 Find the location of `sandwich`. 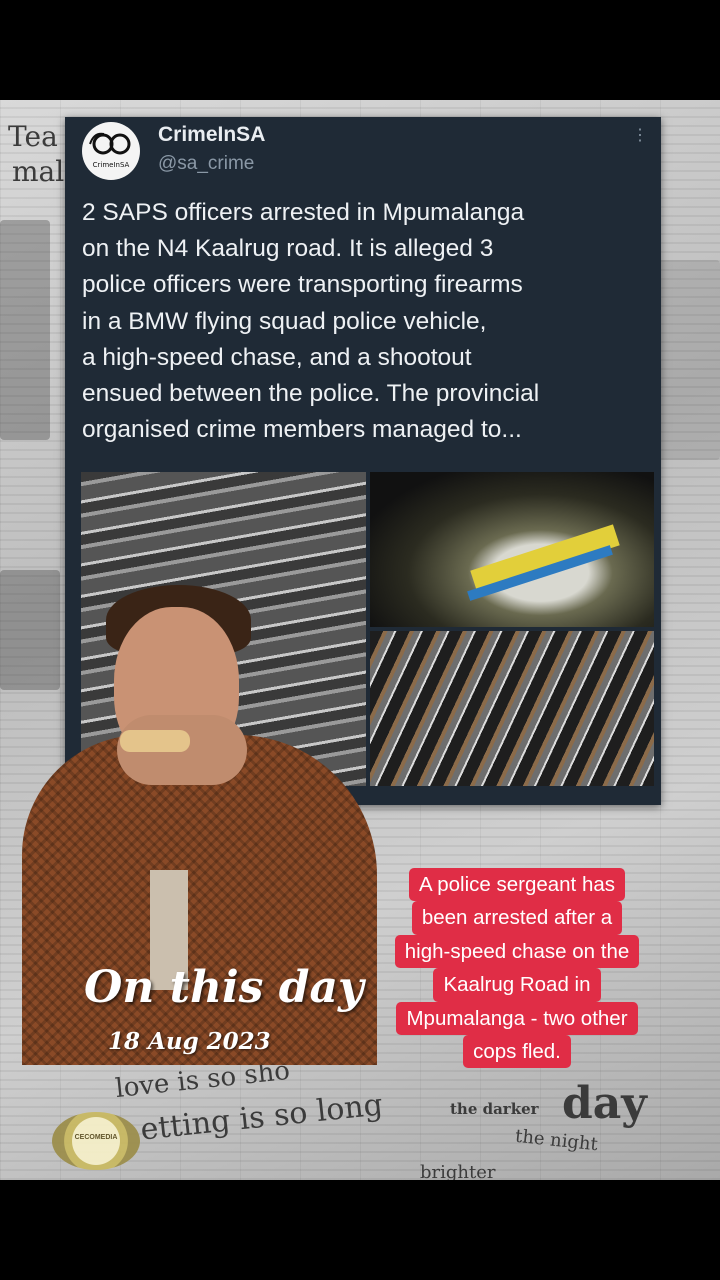

sandwich is located at coordinates (155, 741).